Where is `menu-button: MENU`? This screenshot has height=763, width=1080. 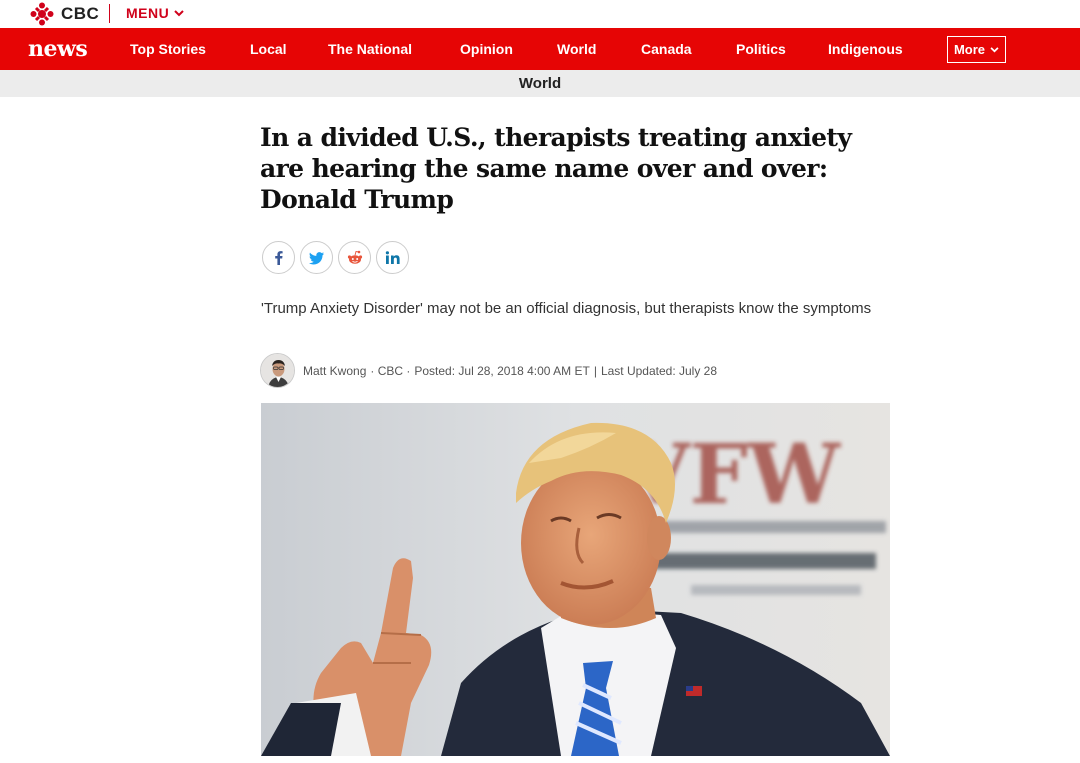
menu-button: MENU is located at coordinates (155, 13).